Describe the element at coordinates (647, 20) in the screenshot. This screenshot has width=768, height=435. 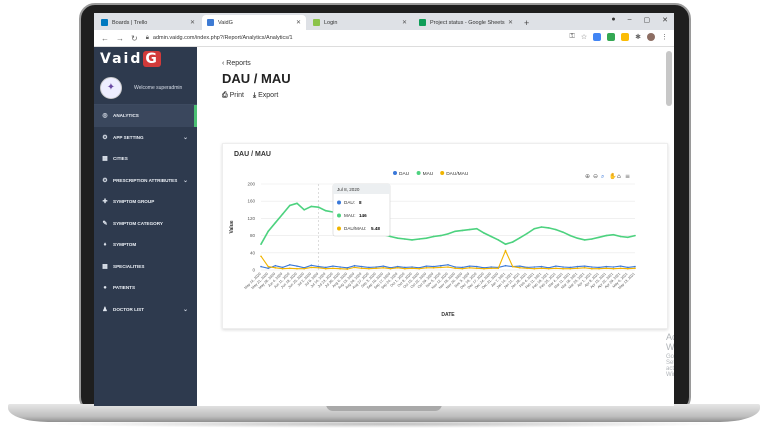
I see `maximize-button: ▢` at that location.